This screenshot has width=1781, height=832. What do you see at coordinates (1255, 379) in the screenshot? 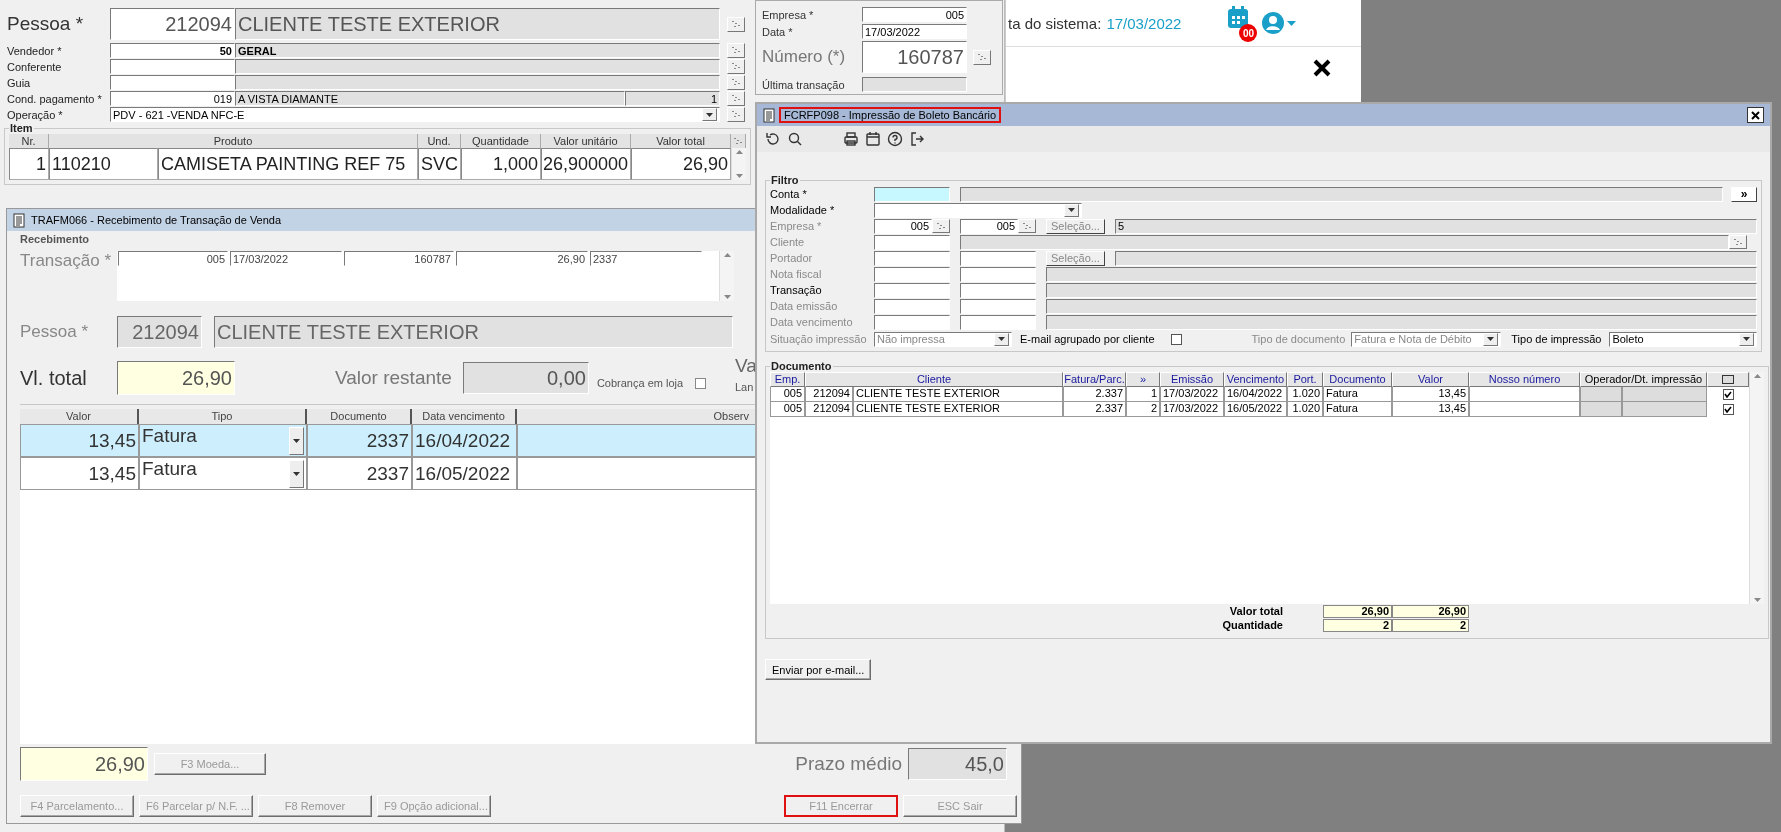
I see `column-header: Vencimento` at bounding box center [1255, 379].